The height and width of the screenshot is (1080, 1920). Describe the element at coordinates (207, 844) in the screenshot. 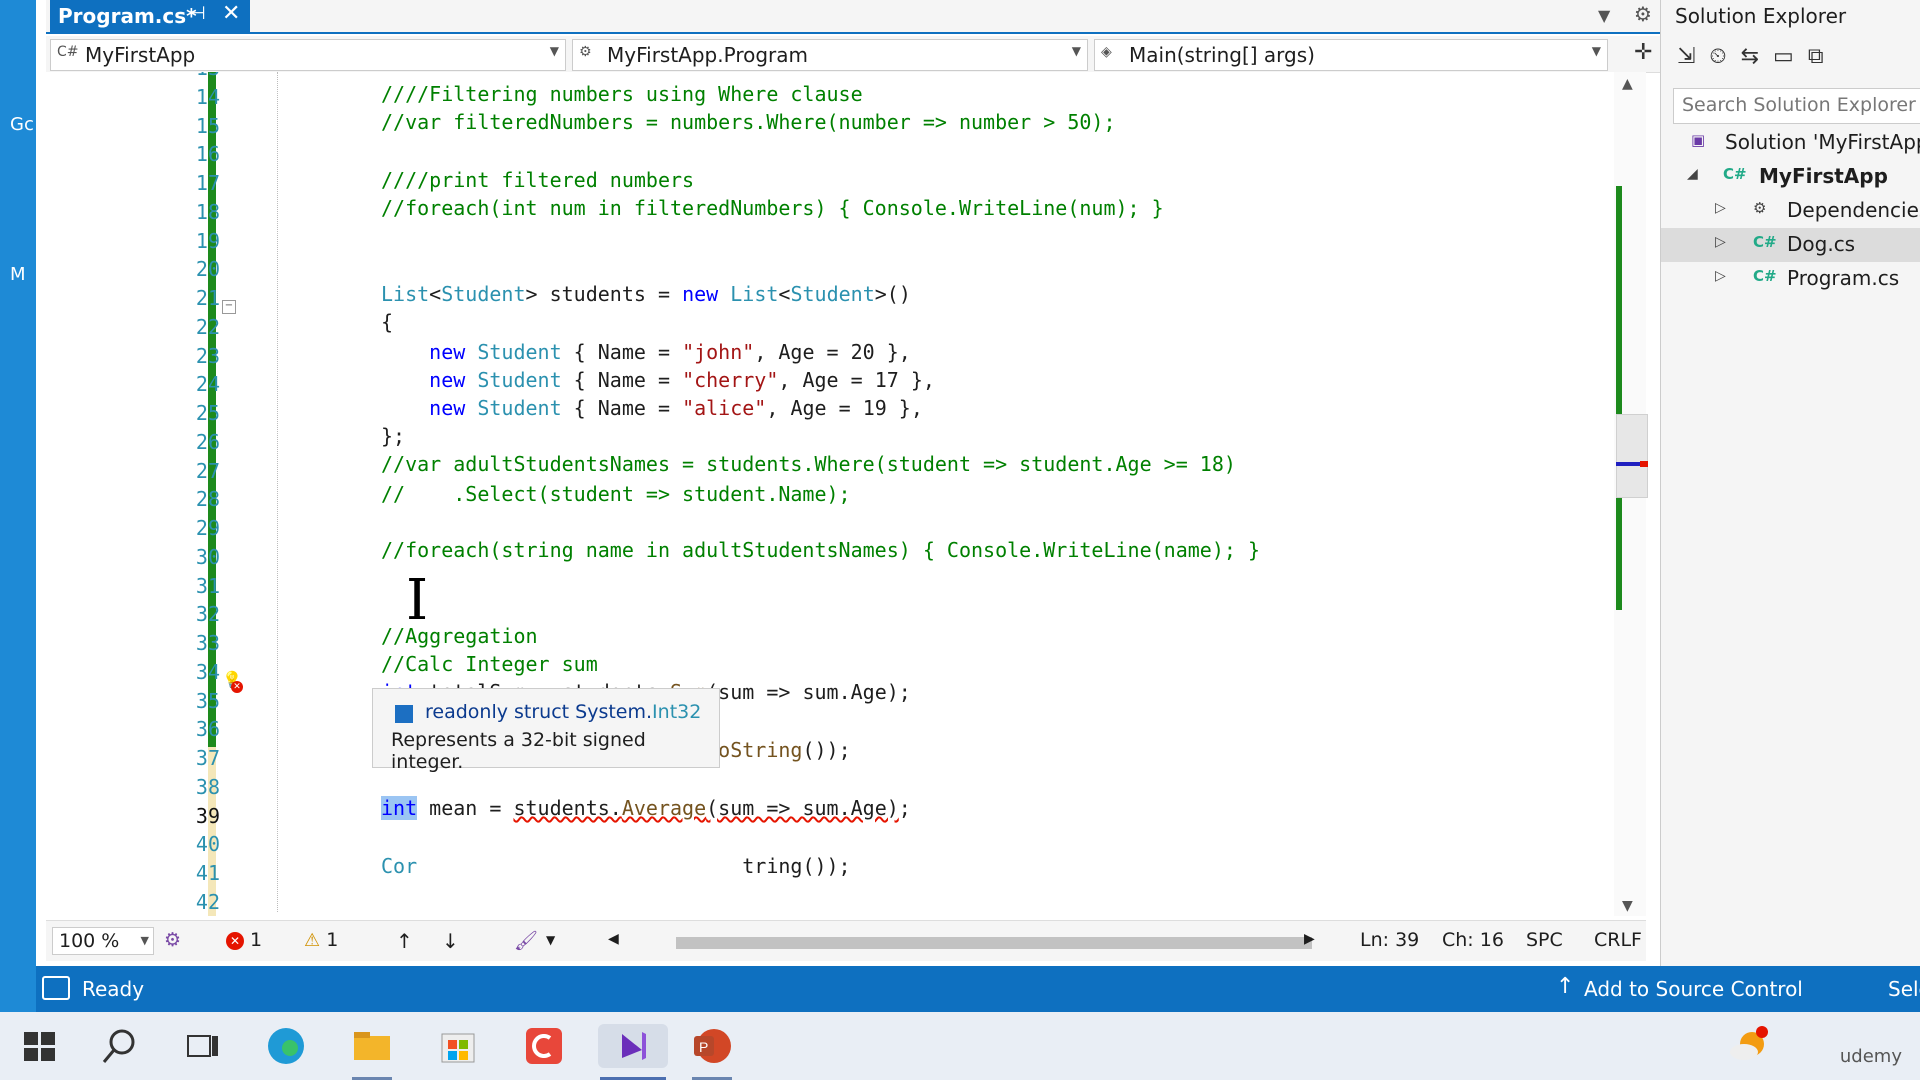

I see `line-number: 40` at that location.